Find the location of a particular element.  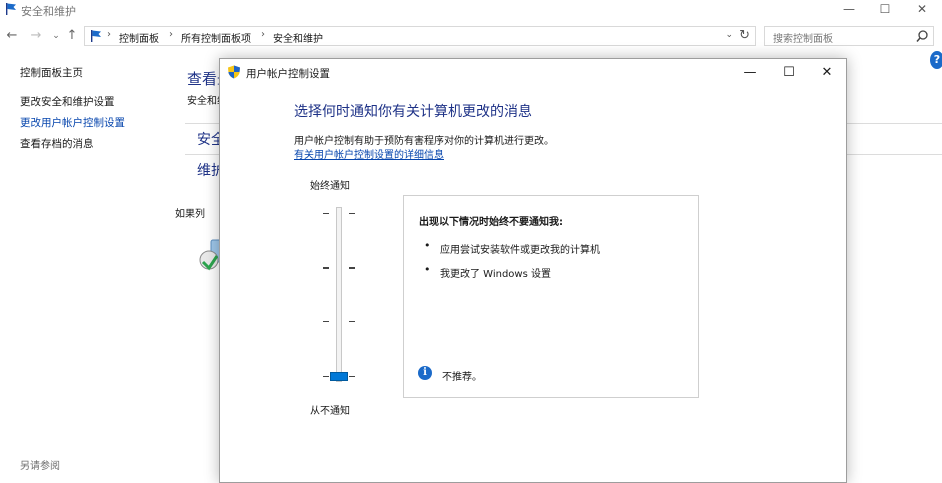

slider-bottom-label: 从不通知 is located at coordinates (330, 411).